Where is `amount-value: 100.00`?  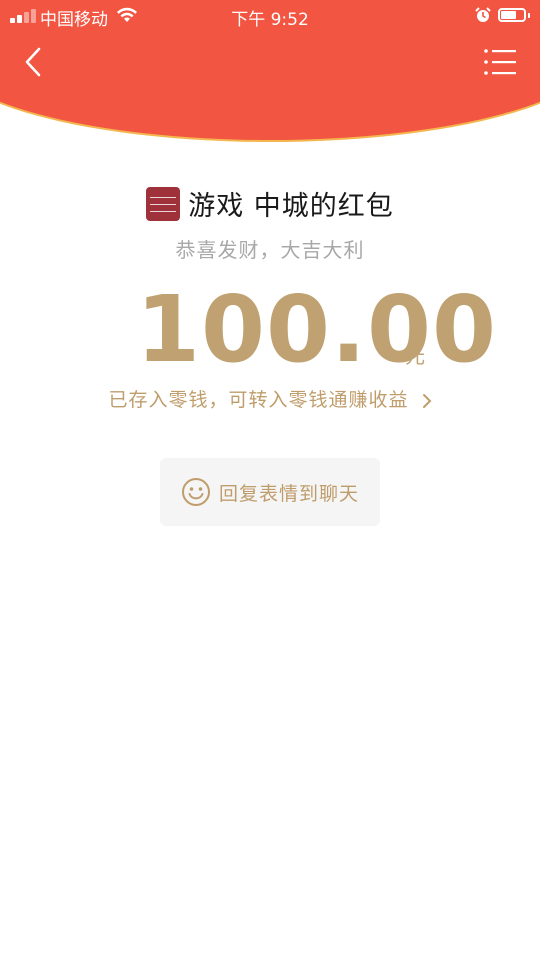
amount-value: 100.00 is located at coordinates (317, 329).